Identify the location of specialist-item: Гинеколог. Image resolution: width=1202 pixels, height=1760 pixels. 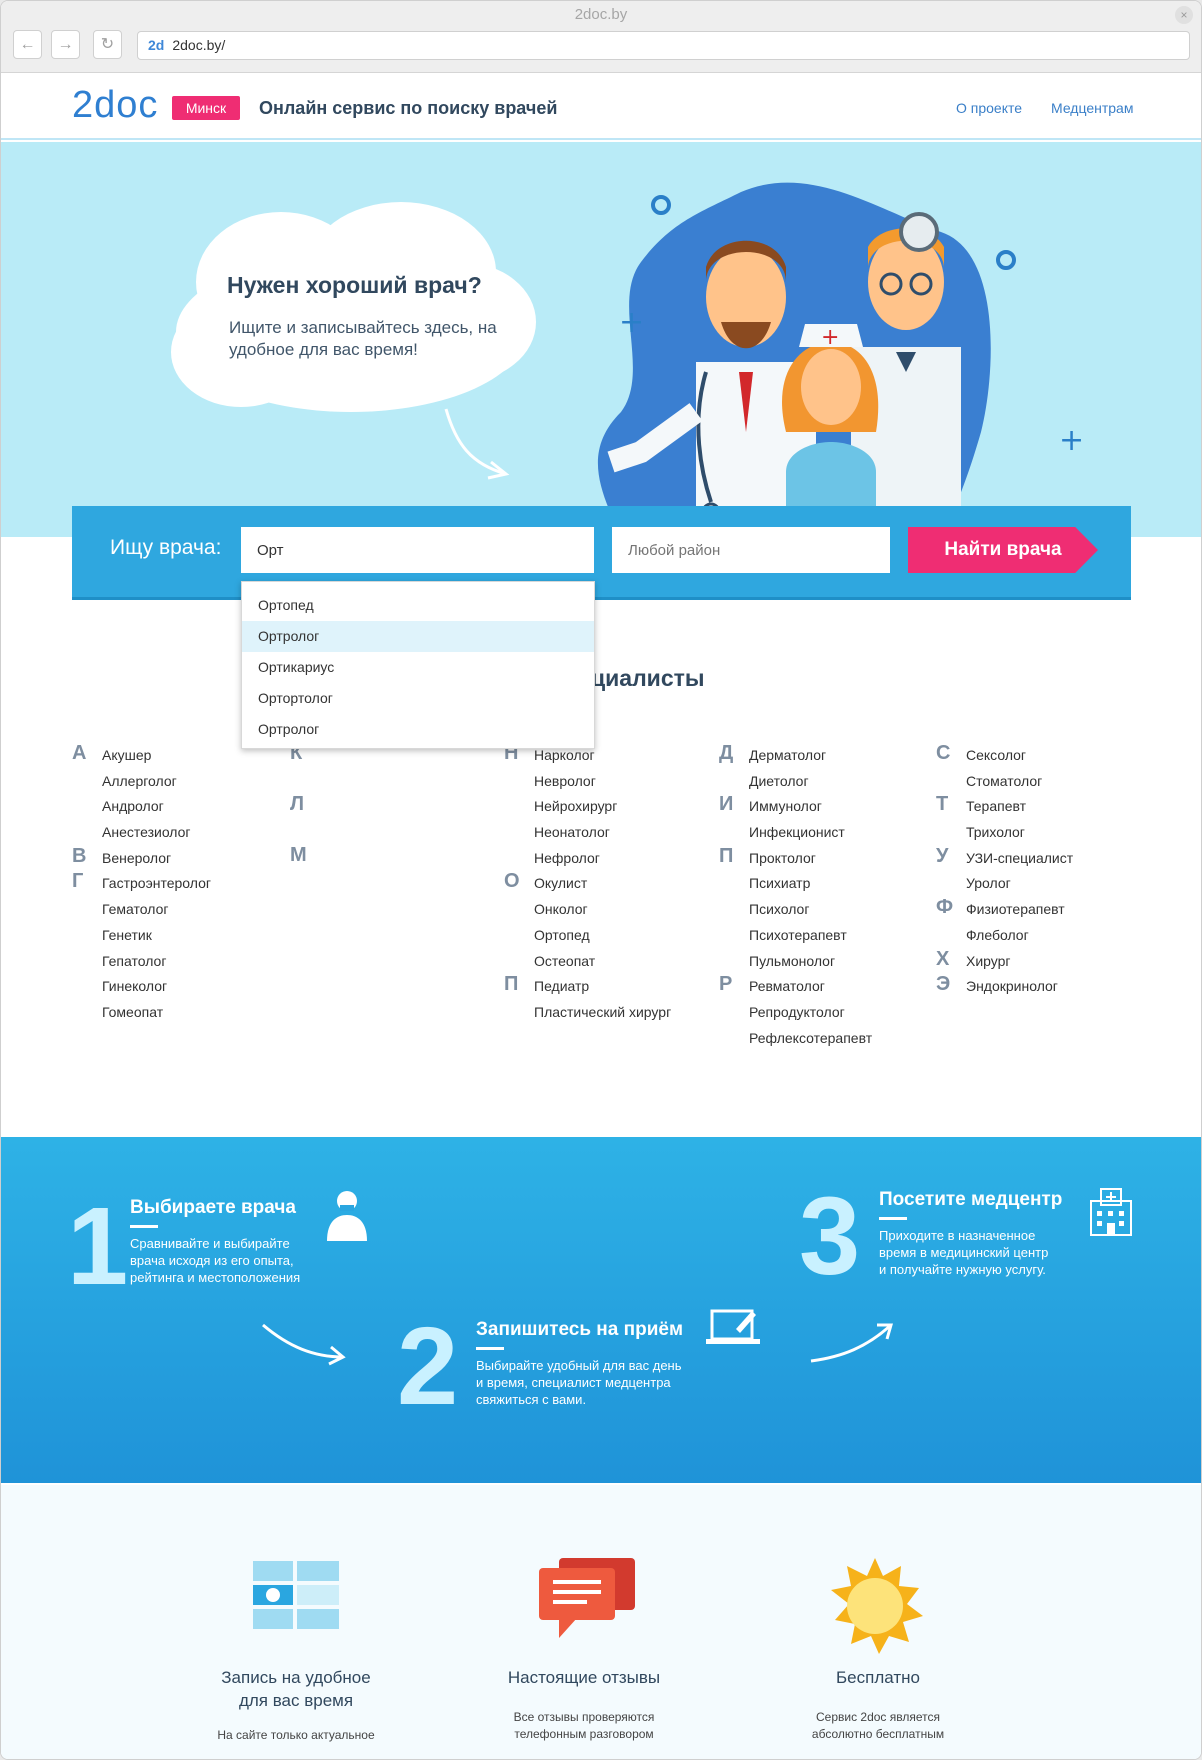
(156, 987).